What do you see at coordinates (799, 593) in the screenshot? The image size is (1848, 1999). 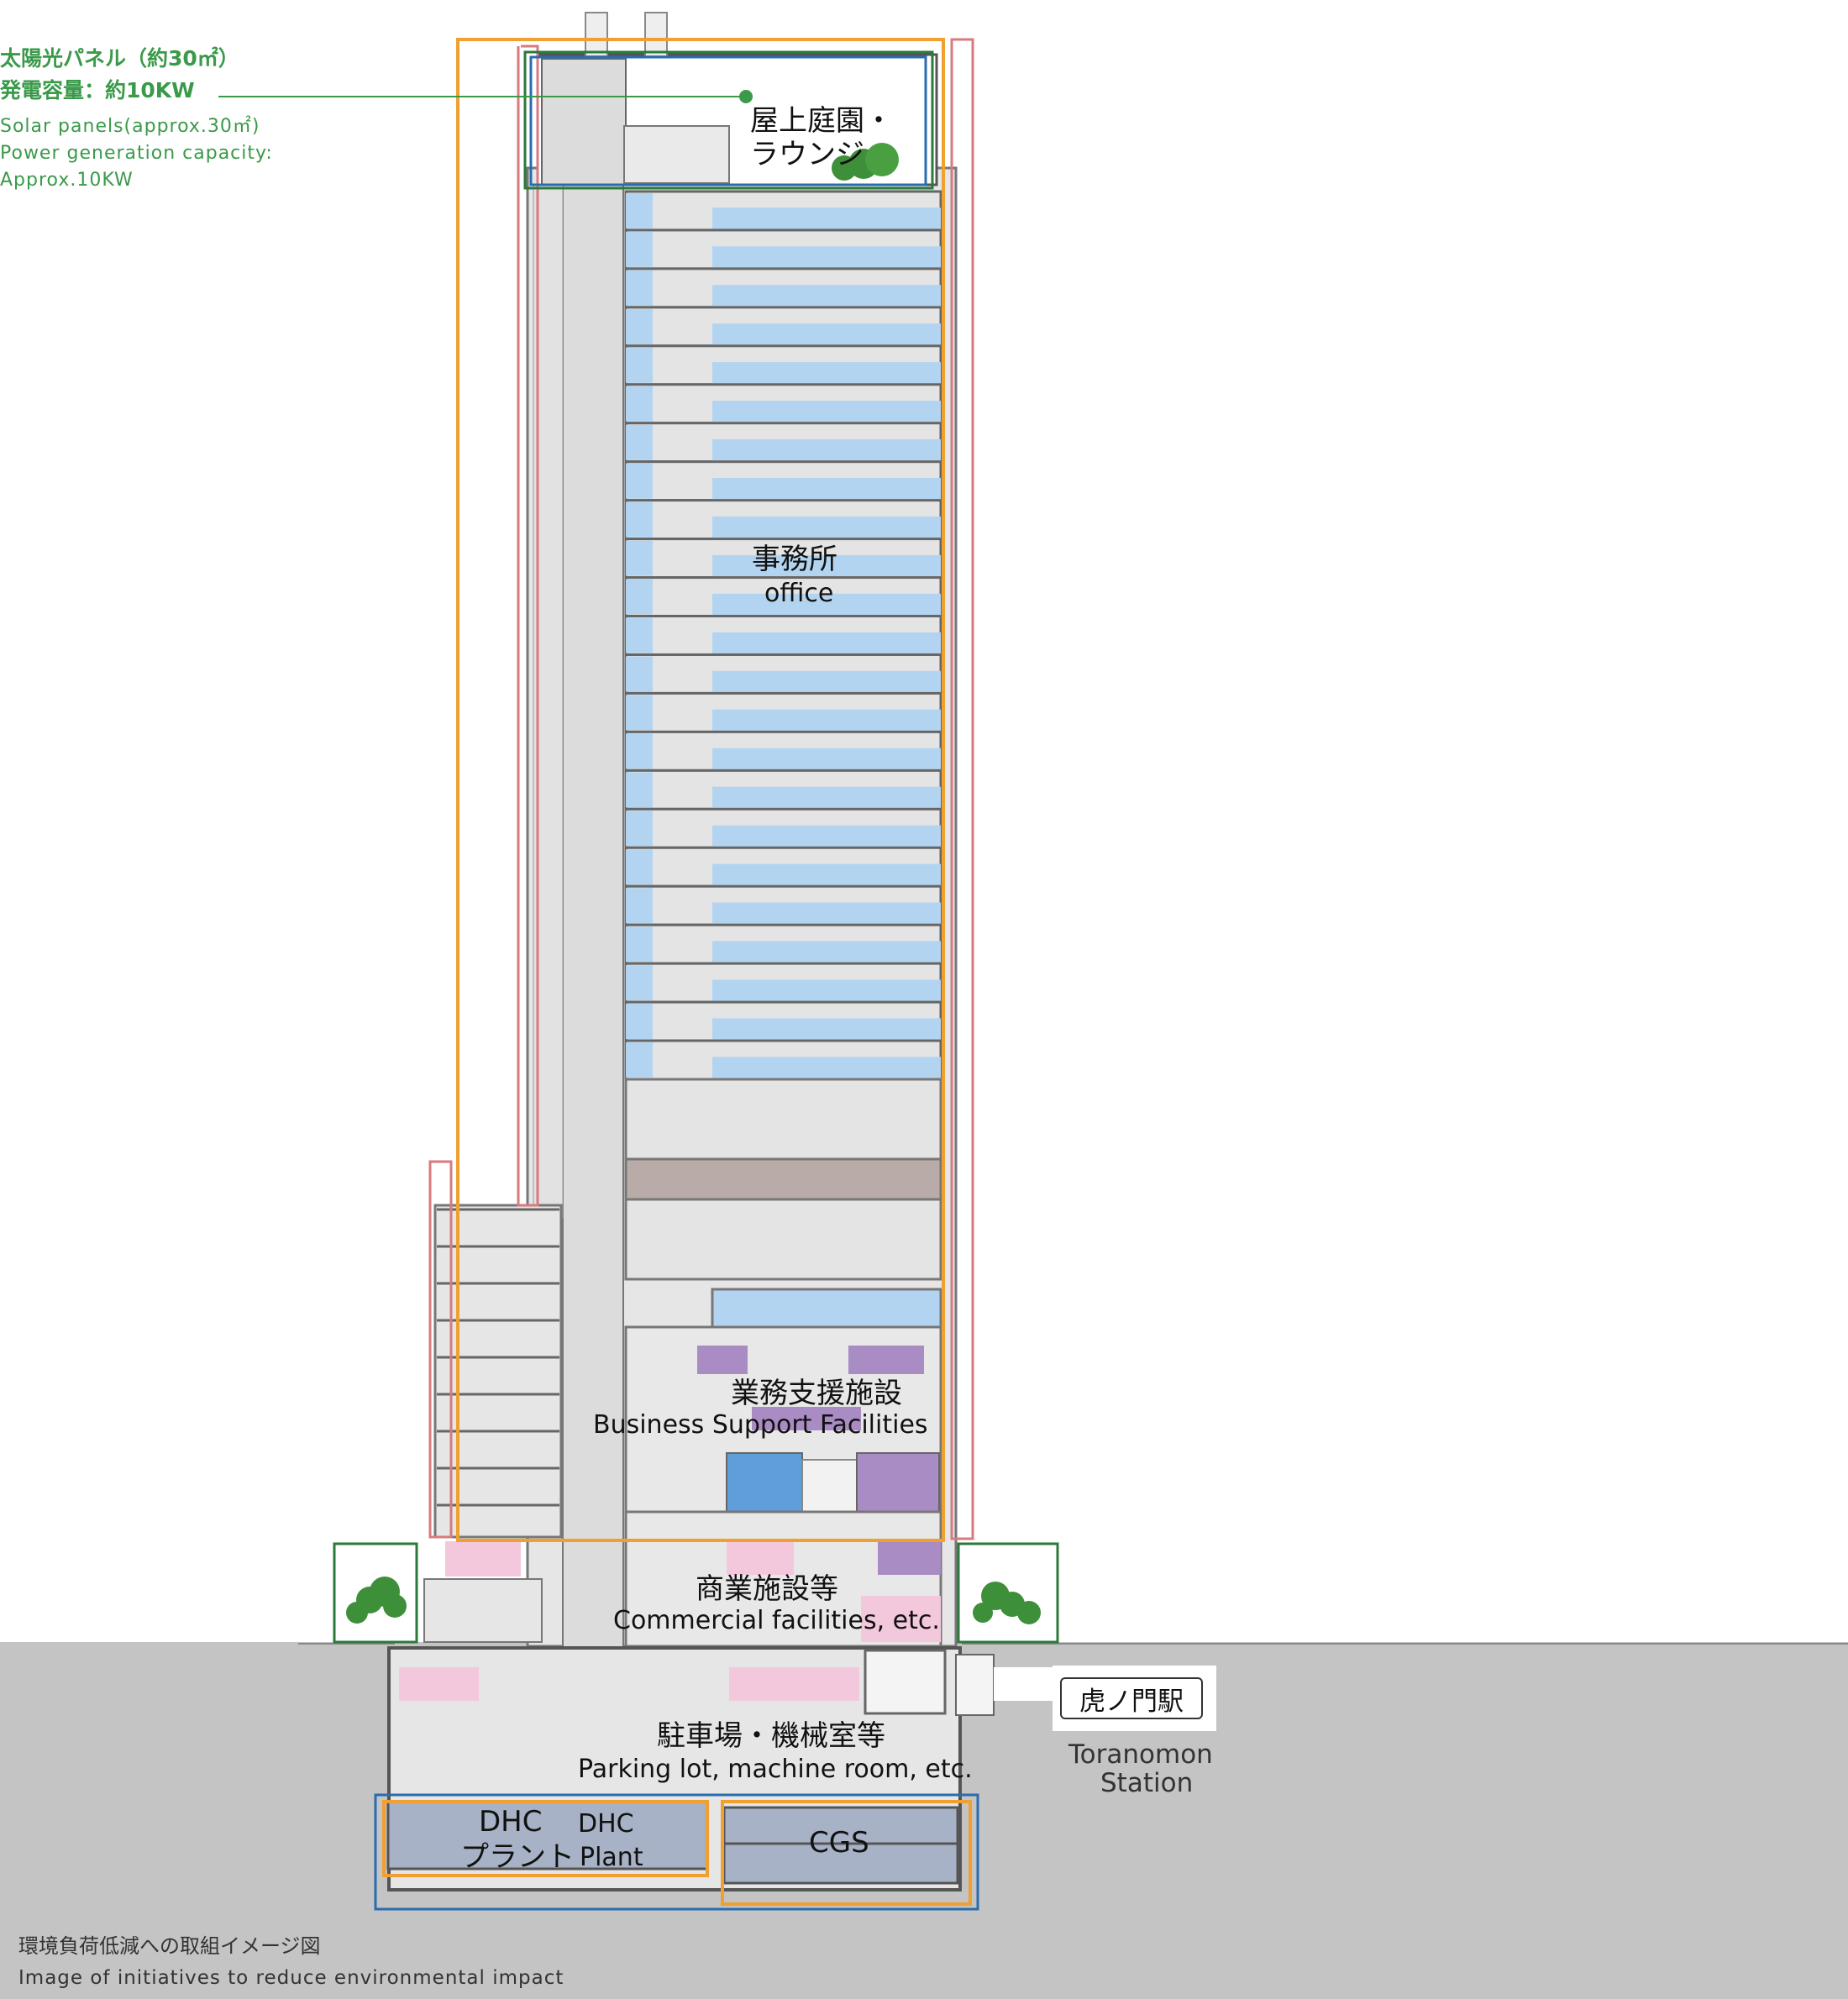 I see `office-label-en: office` at bounding box center [799, 593].